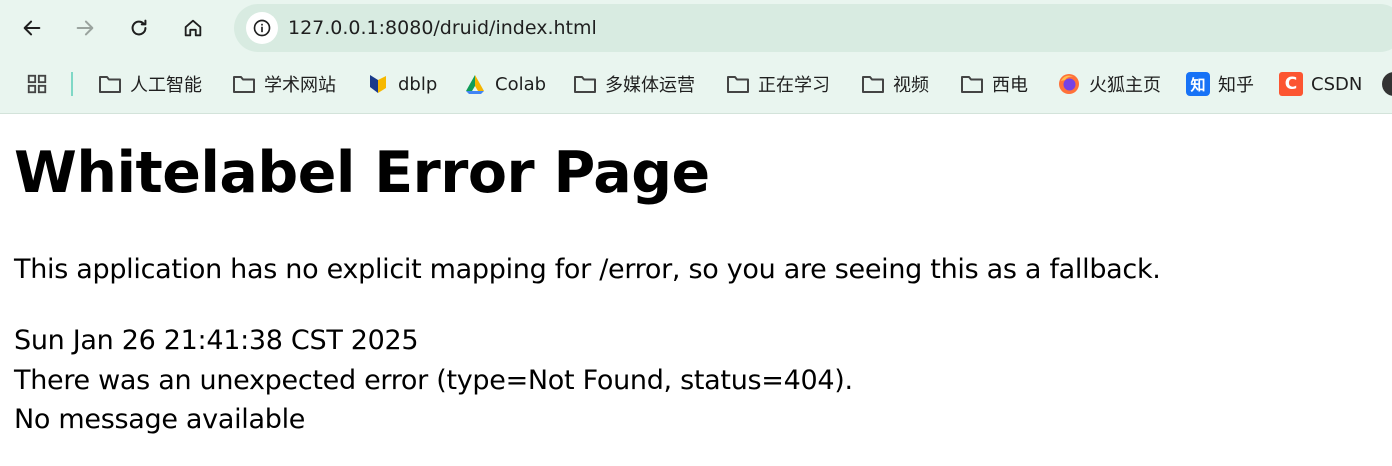 The width and height of the screenshot is (1392, 466). I want to click on home-icon, so click(193, 28).